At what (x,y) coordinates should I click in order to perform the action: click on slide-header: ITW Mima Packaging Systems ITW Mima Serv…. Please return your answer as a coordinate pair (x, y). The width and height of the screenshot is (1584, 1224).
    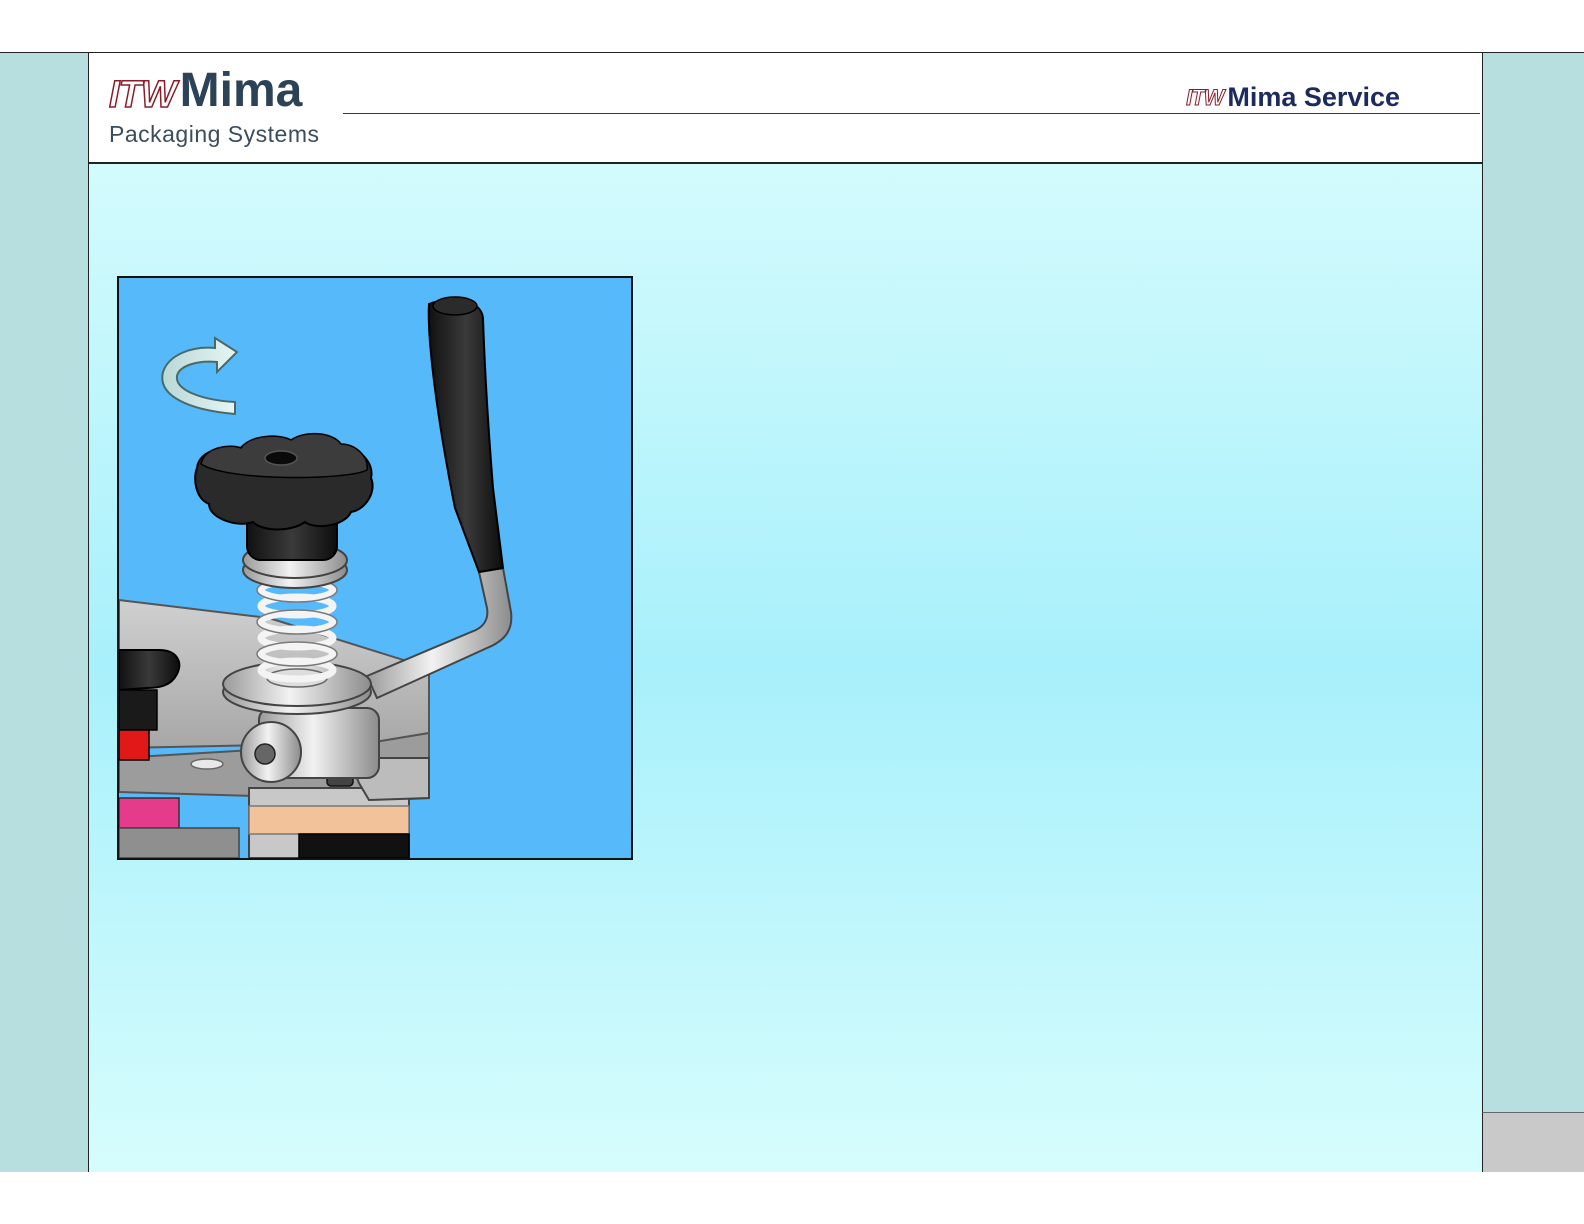
    Looking at the image, I should click on (785, 108).